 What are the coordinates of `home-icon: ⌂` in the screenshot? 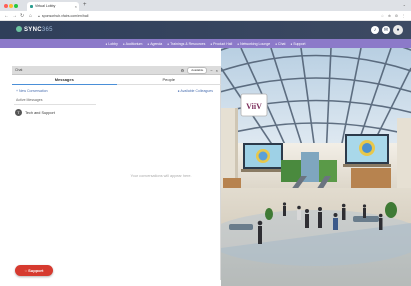 It's located at (30, 16).